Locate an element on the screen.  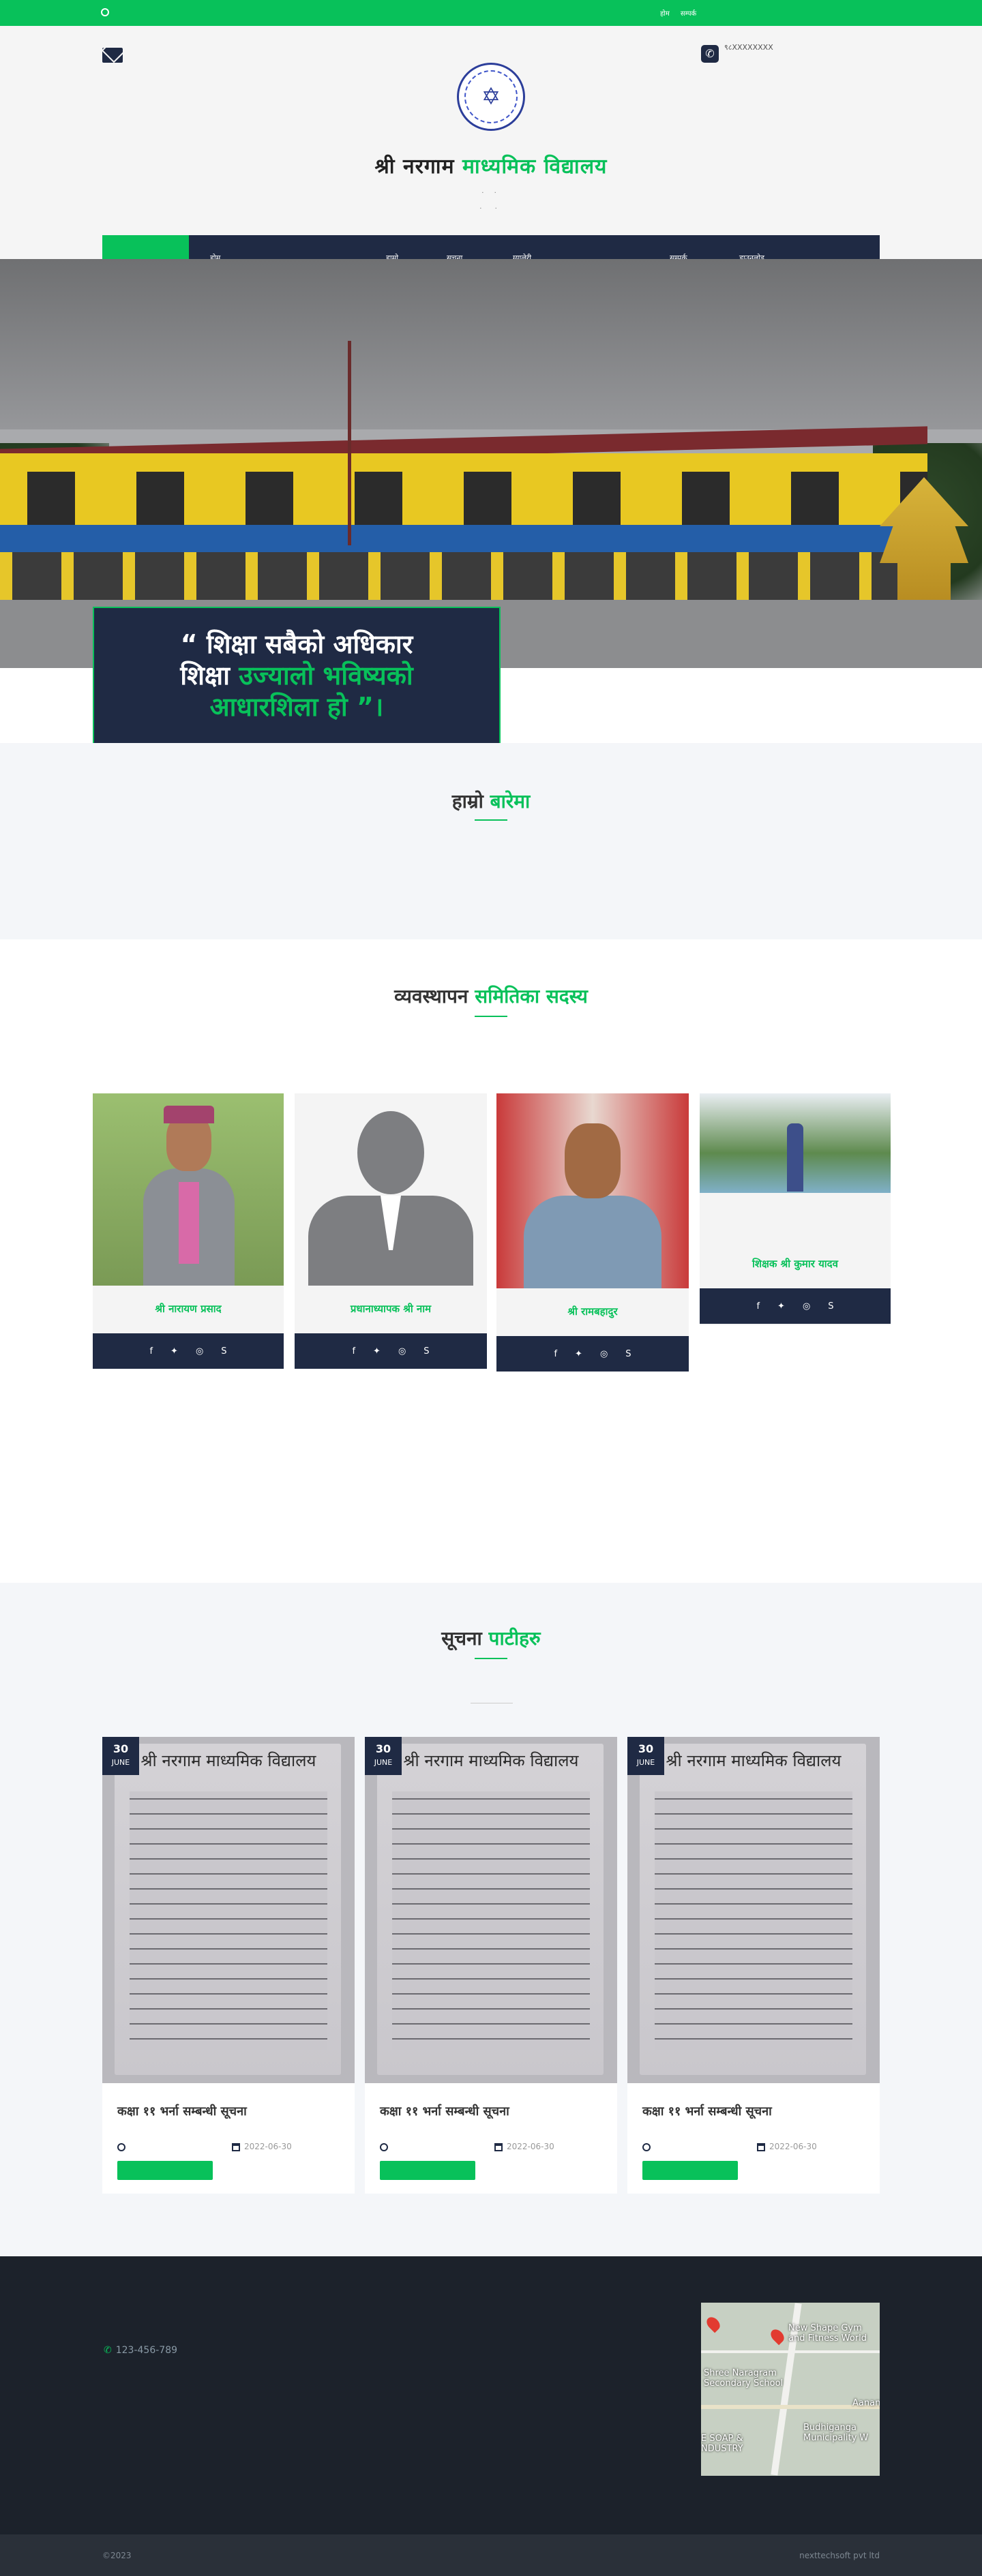
header-phone: ९८XXXXXXXX is located at coordinates (749, 47).